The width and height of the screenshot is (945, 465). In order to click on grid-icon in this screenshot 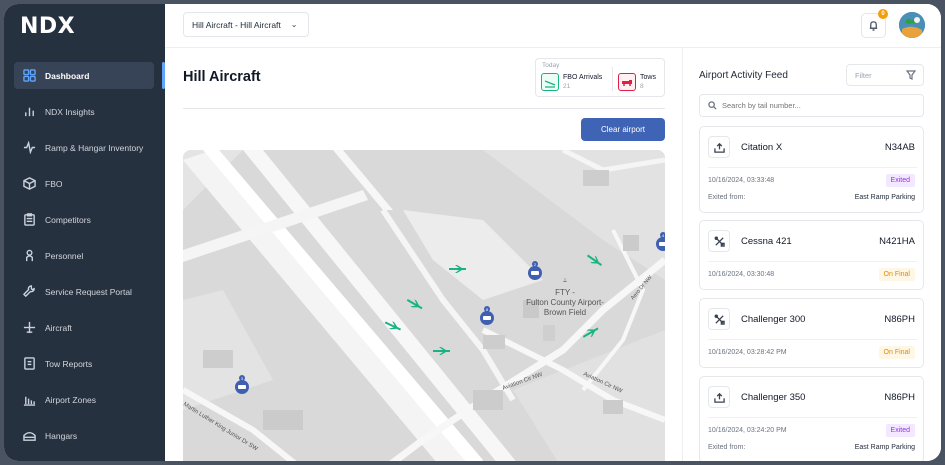, I will do `click(29, 76)`.